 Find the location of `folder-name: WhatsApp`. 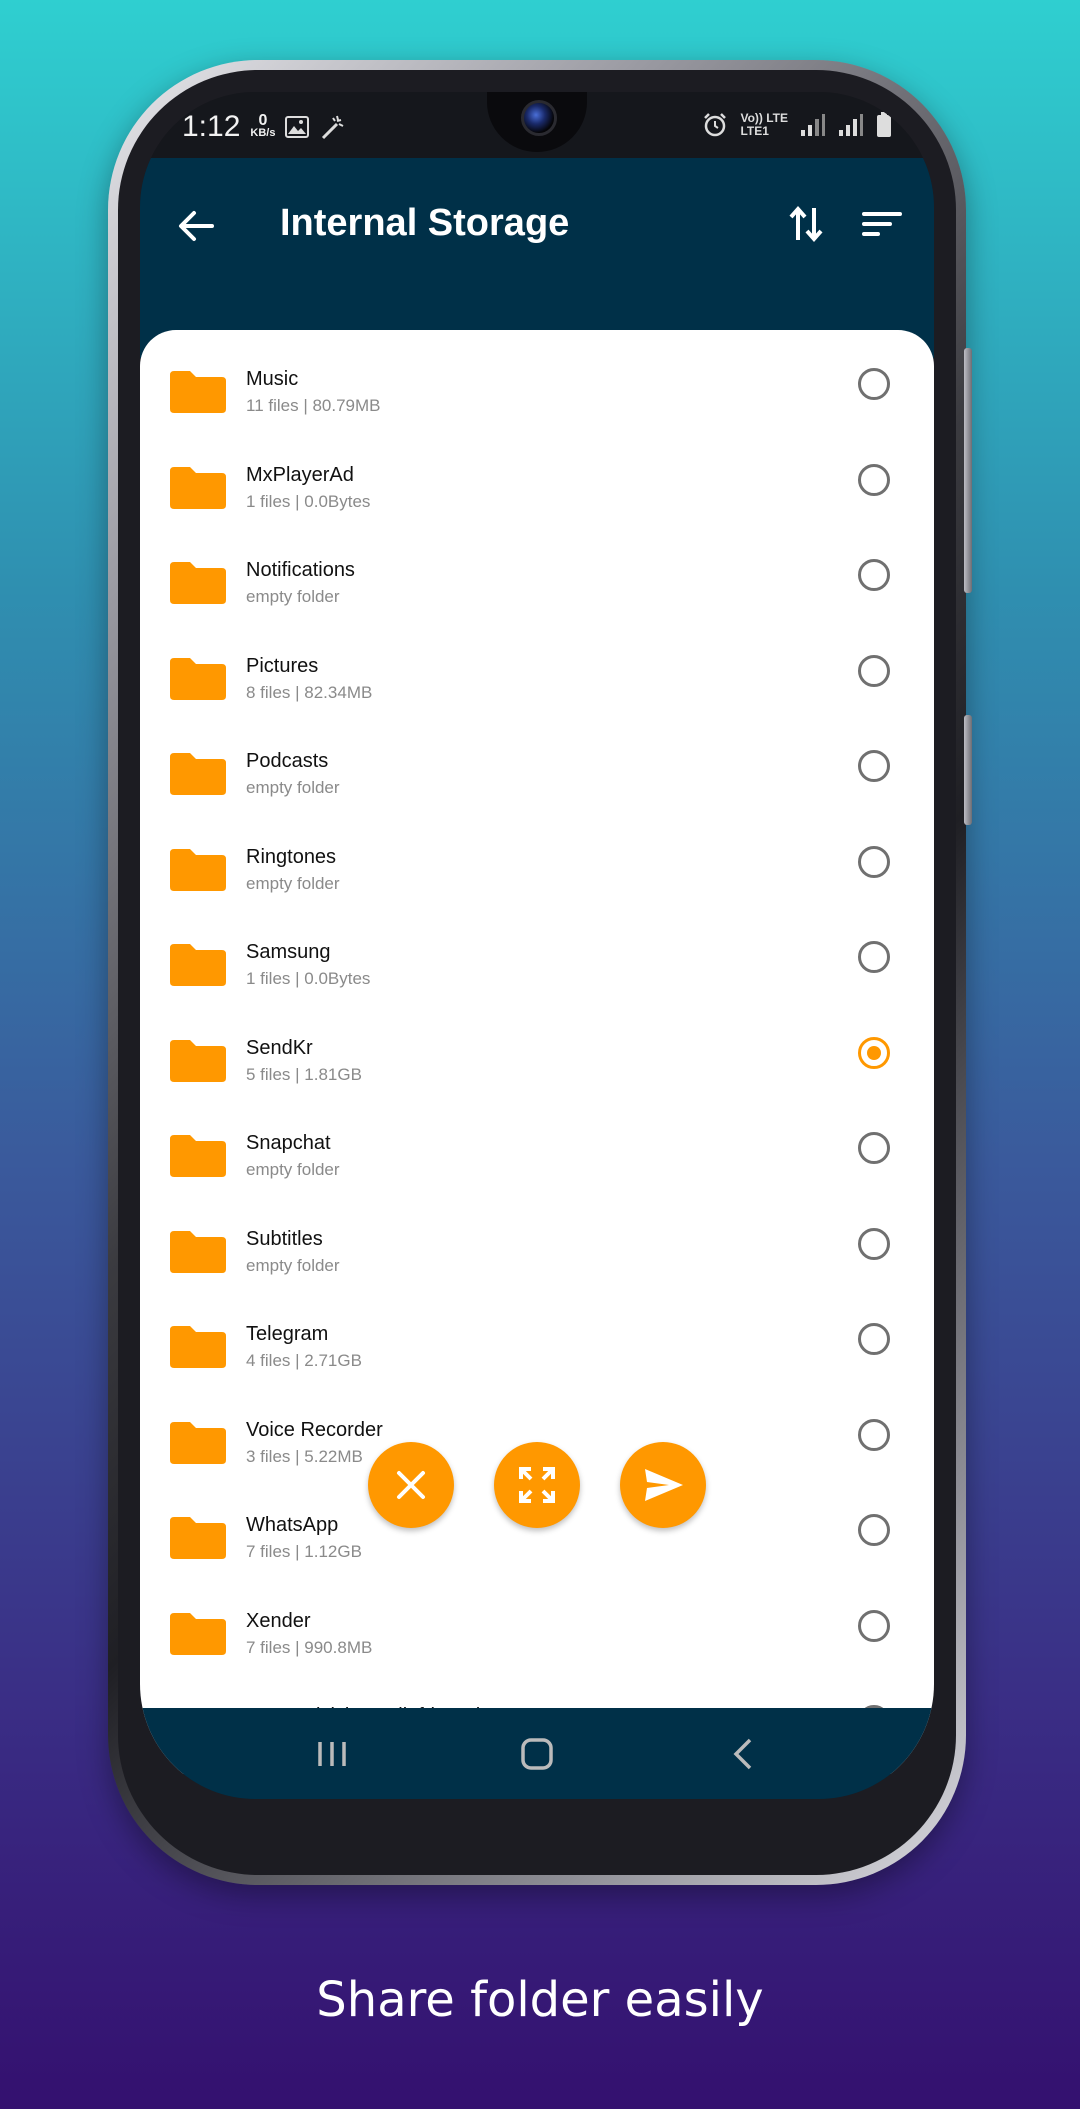

folder-name: WhatsApp is located at coordinates (292, 1525).